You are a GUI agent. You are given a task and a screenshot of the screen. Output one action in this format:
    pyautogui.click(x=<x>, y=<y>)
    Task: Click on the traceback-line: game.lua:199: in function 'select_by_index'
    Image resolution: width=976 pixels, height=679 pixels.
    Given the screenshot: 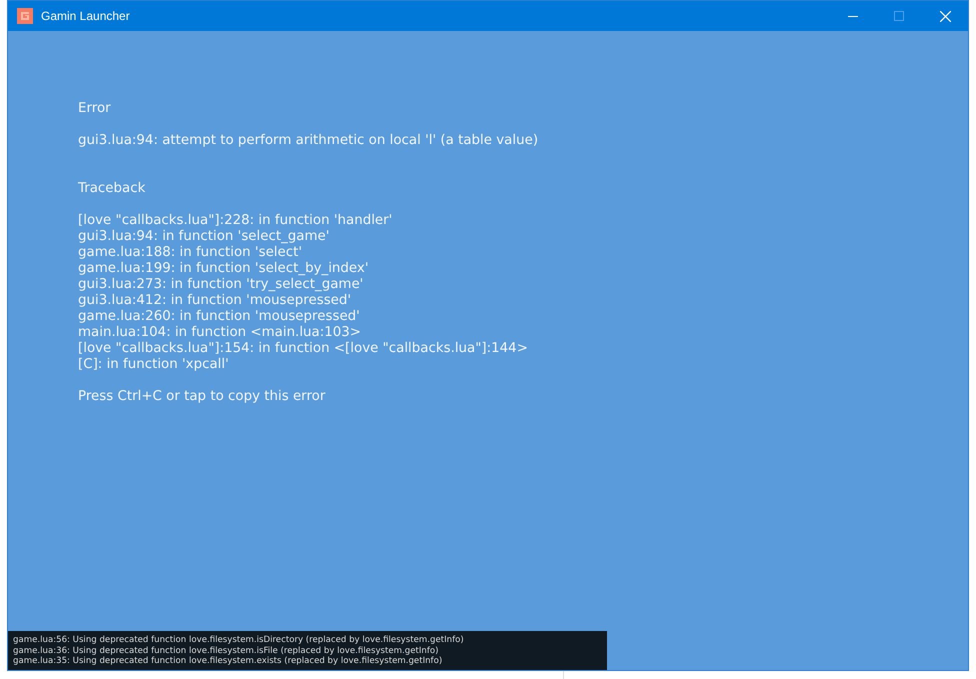 What is the action you would take?
    pyautogui.click(x=224, y=269)
    